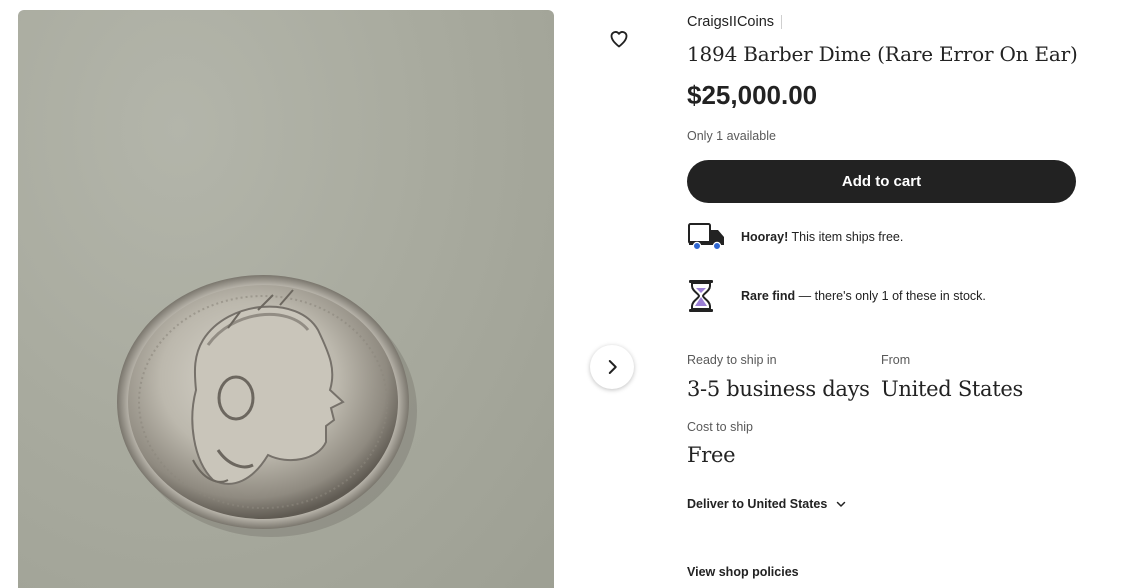 The height and width of the screenshot is (588, 1130). What do you see at coordinates (768, 296) in the screenshot?
I see `rare-perk-bold: Rare find` at bounding box center [768, 296].